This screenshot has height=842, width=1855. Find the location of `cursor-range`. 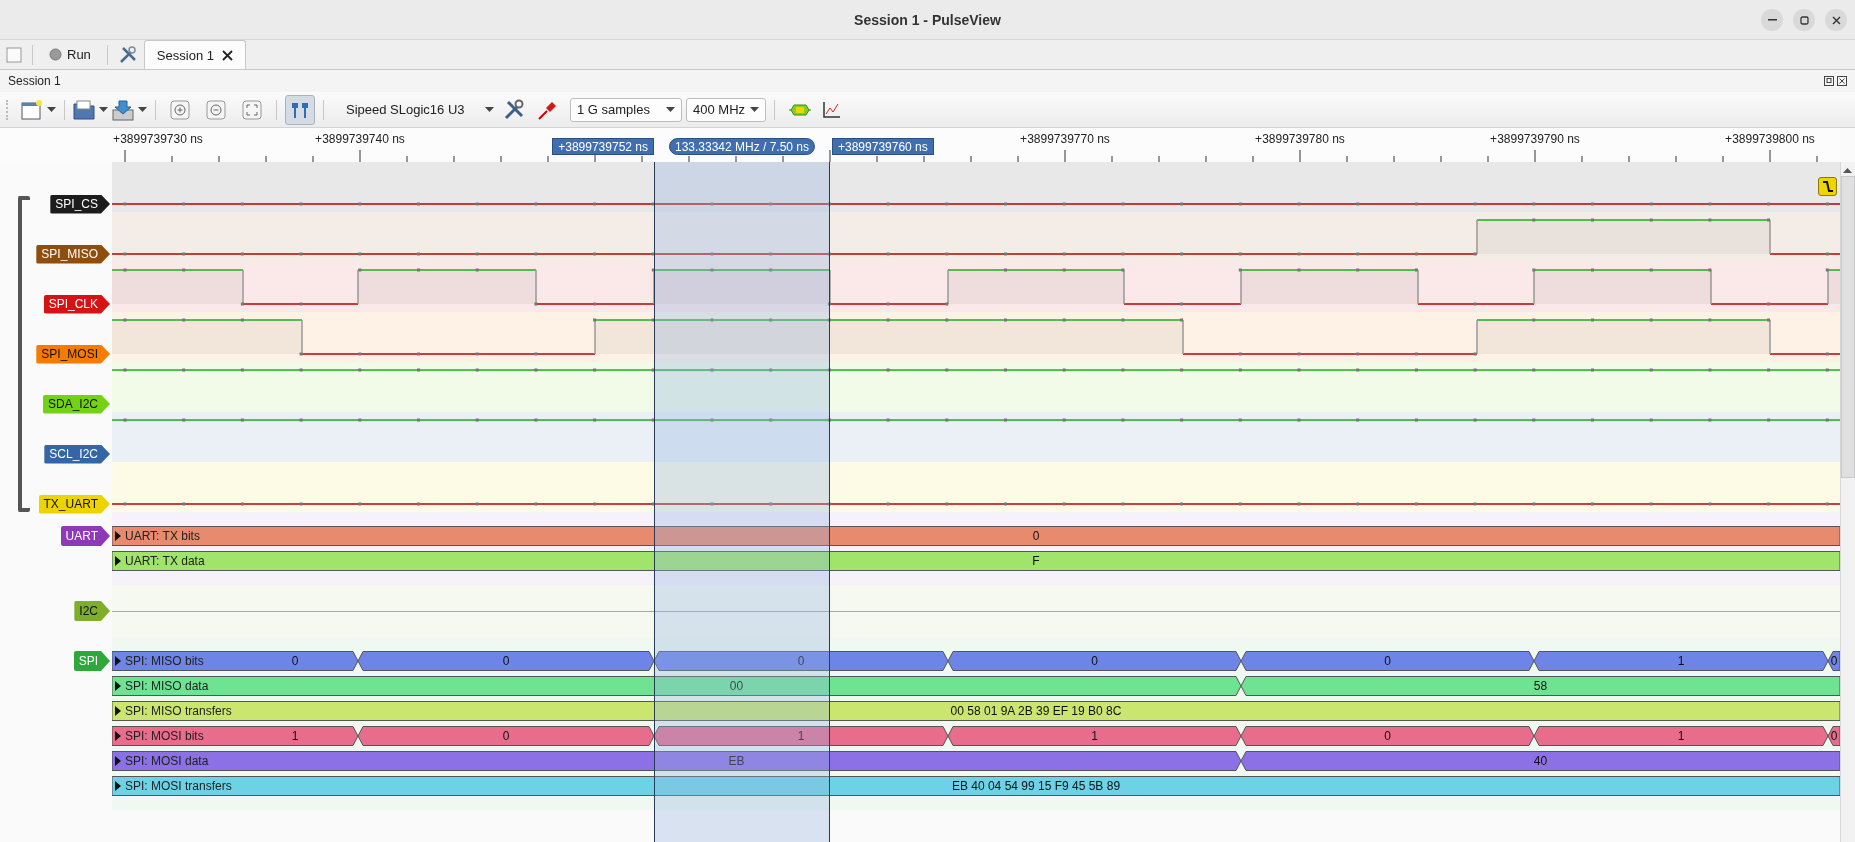

cursor-range is located at coordinates (742, 502).